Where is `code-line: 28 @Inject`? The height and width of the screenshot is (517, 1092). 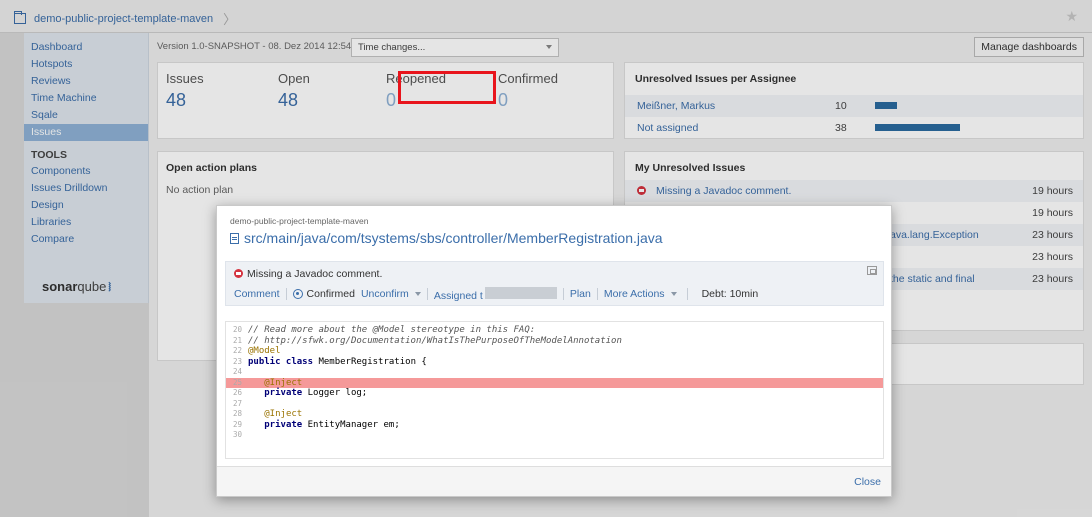 code-line: 28 @Inject is located at coordinates (554, 414).